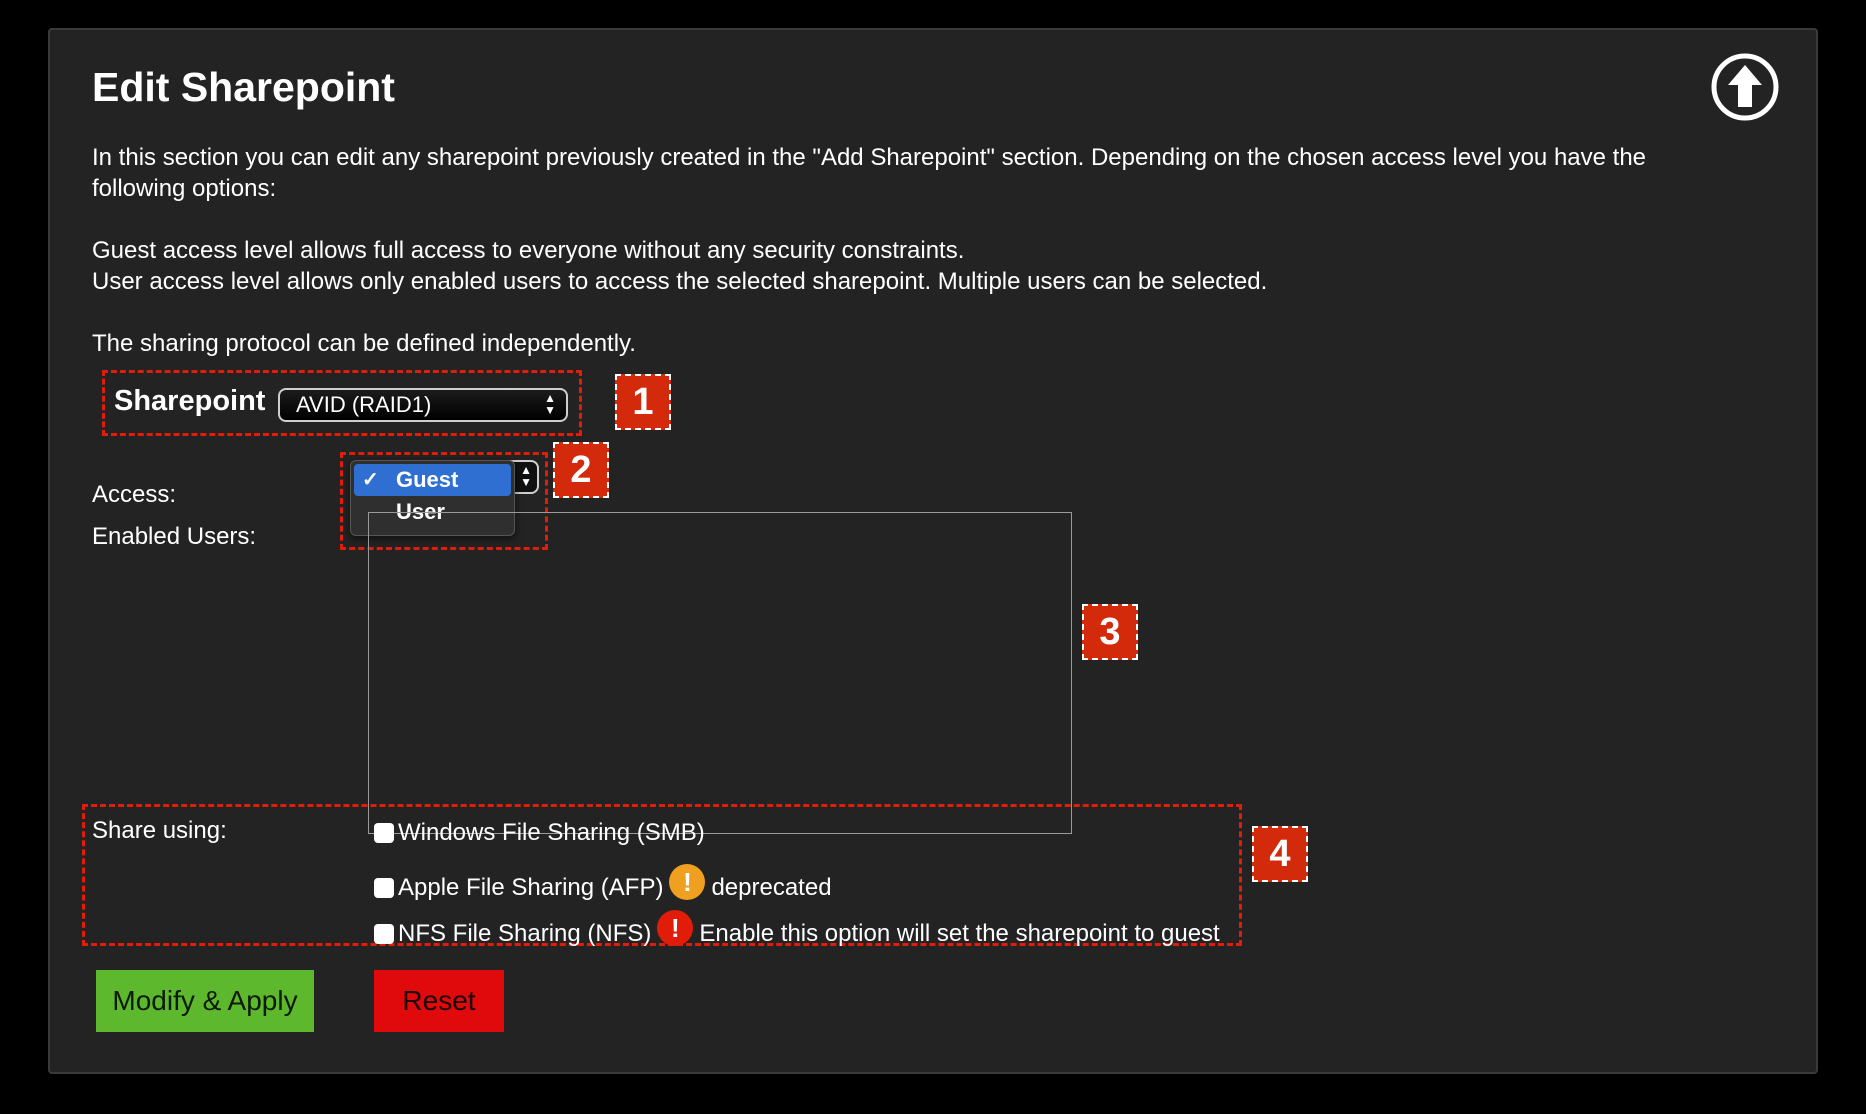 The width and height of the screenshot is (1866, 1114). What do you see at coordinates (384, 888) in the screenshot?
I see `afp-checkbox` at bounding box center [384, 888].